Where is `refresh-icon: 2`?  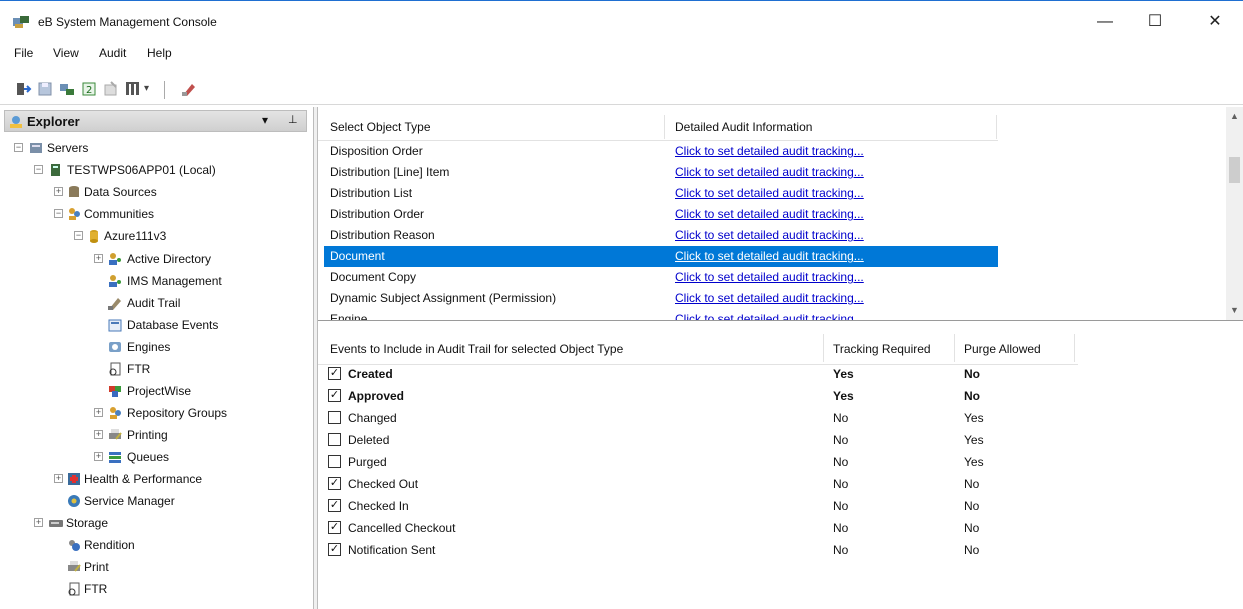
refresh-icon: 2 is located at coordinates (89, 89).